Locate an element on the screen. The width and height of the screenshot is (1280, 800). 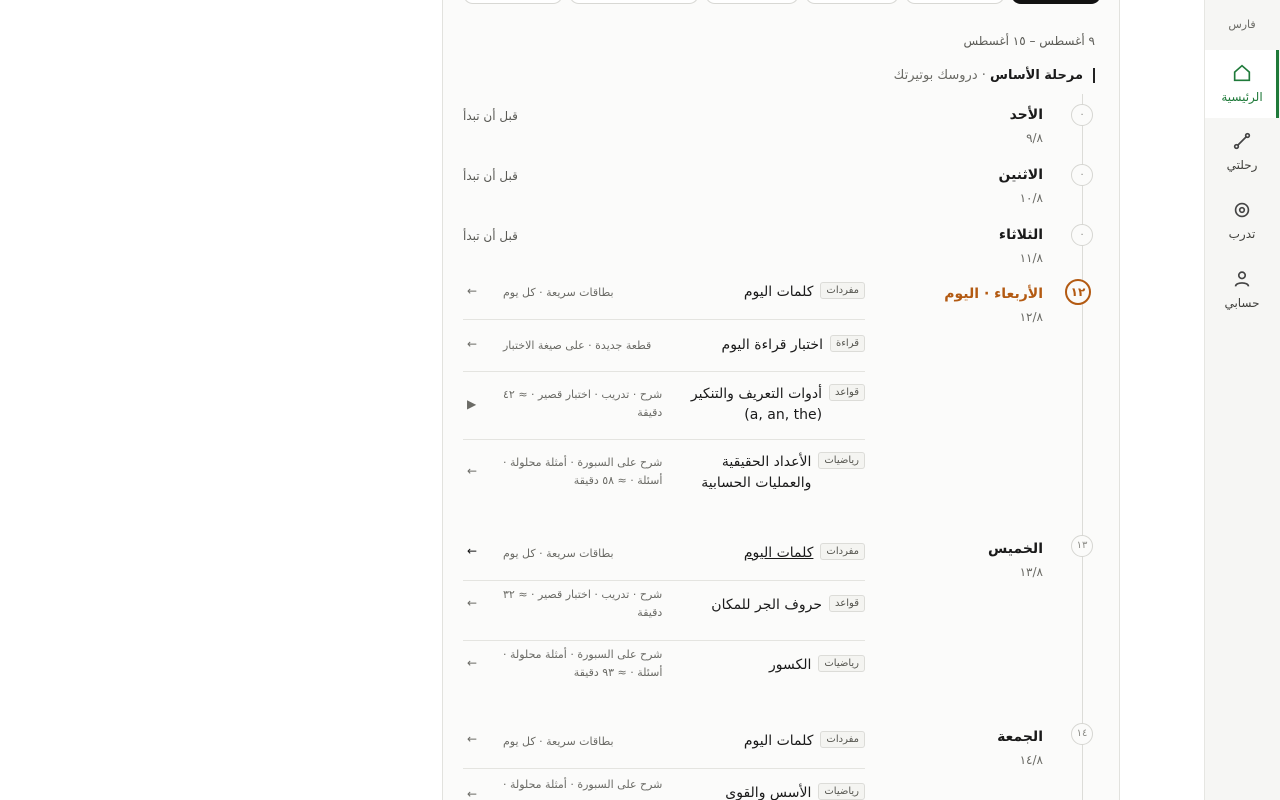
day-date: ١٤/٨ is located at coordinates (1031, 760).